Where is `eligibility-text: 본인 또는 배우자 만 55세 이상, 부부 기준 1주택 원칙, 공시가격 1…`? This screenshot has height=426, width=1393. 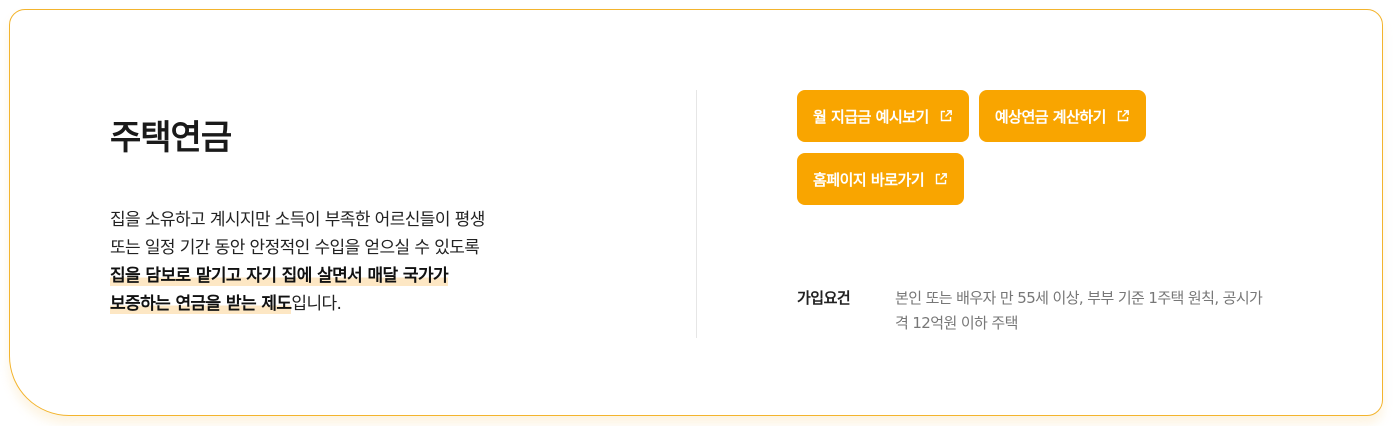
eligibility-text: 본인 또는 배우자 만 55세 이상, 부부 기준 1주택 원칙, 공시가격 1… is located at coordinates (1079, 310).